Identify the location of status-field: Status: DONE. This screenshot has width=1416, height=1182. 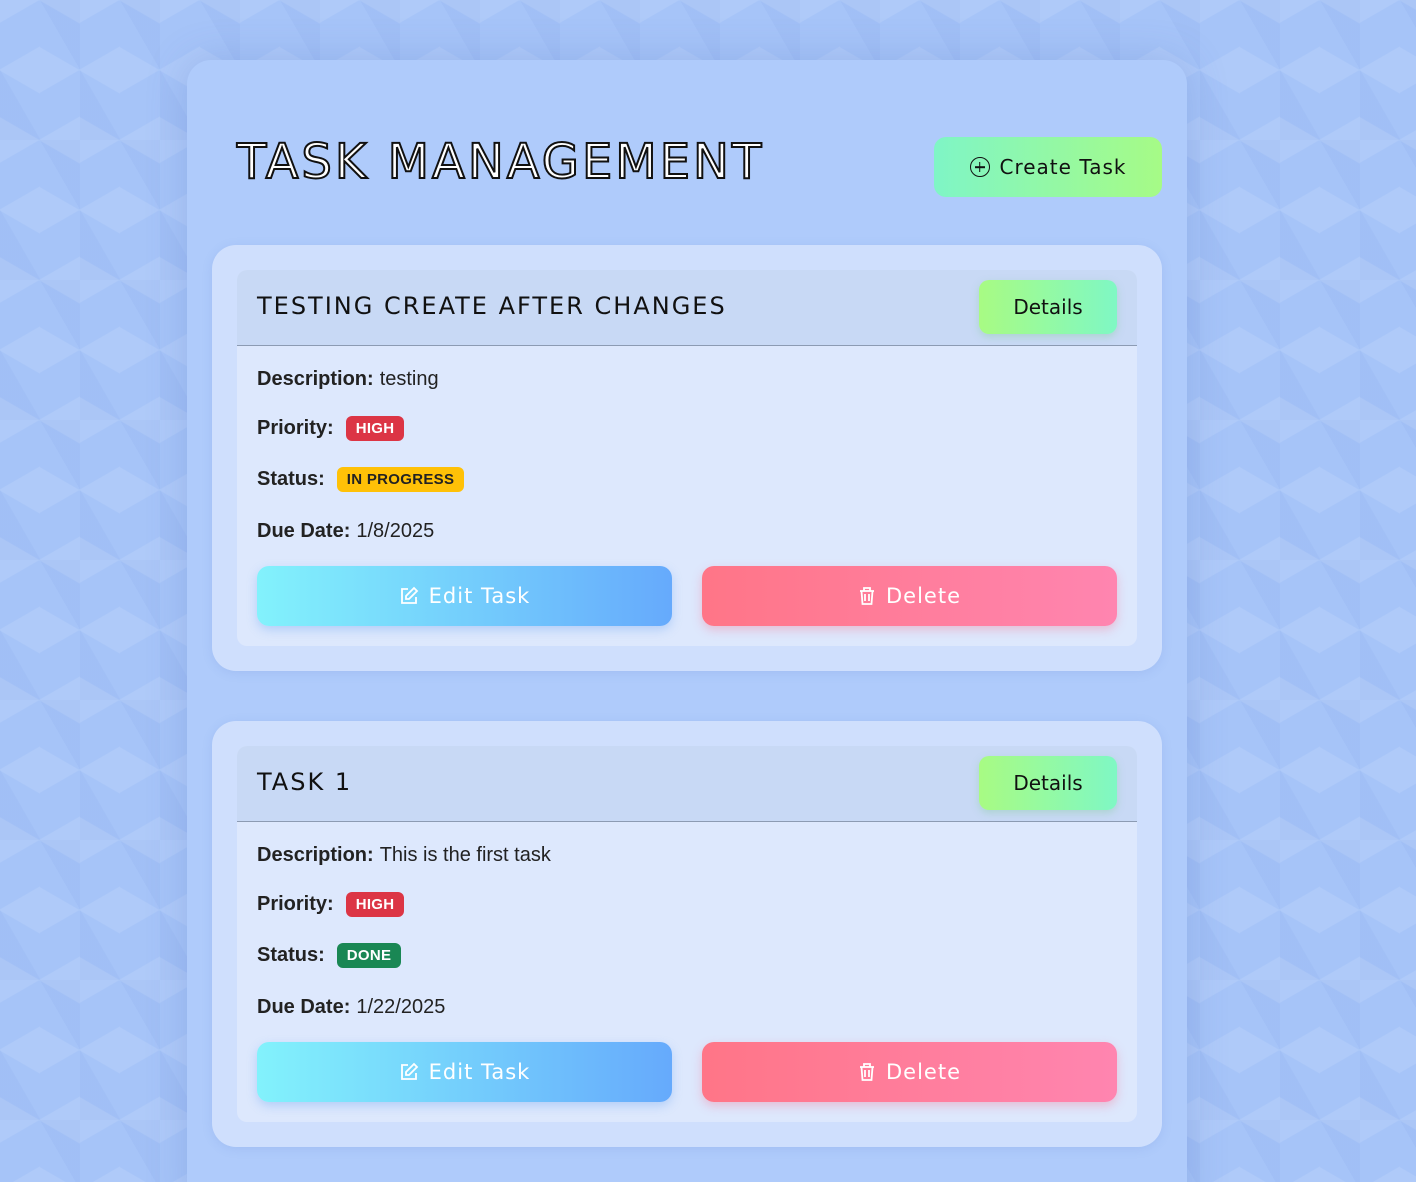
(329, 955).